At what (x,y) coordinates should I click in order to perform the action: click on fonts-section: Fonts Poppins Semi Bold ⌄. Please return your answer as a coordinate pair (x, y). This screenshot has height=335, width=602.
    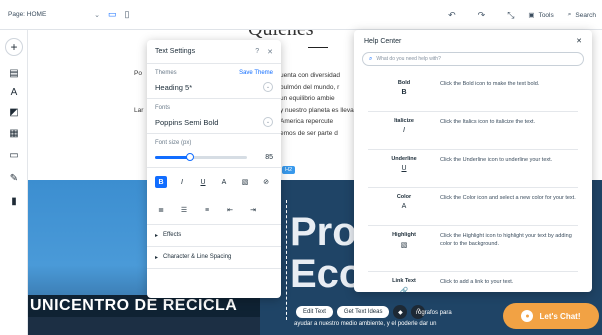
    Looking at the image, I should click on (214, 116).